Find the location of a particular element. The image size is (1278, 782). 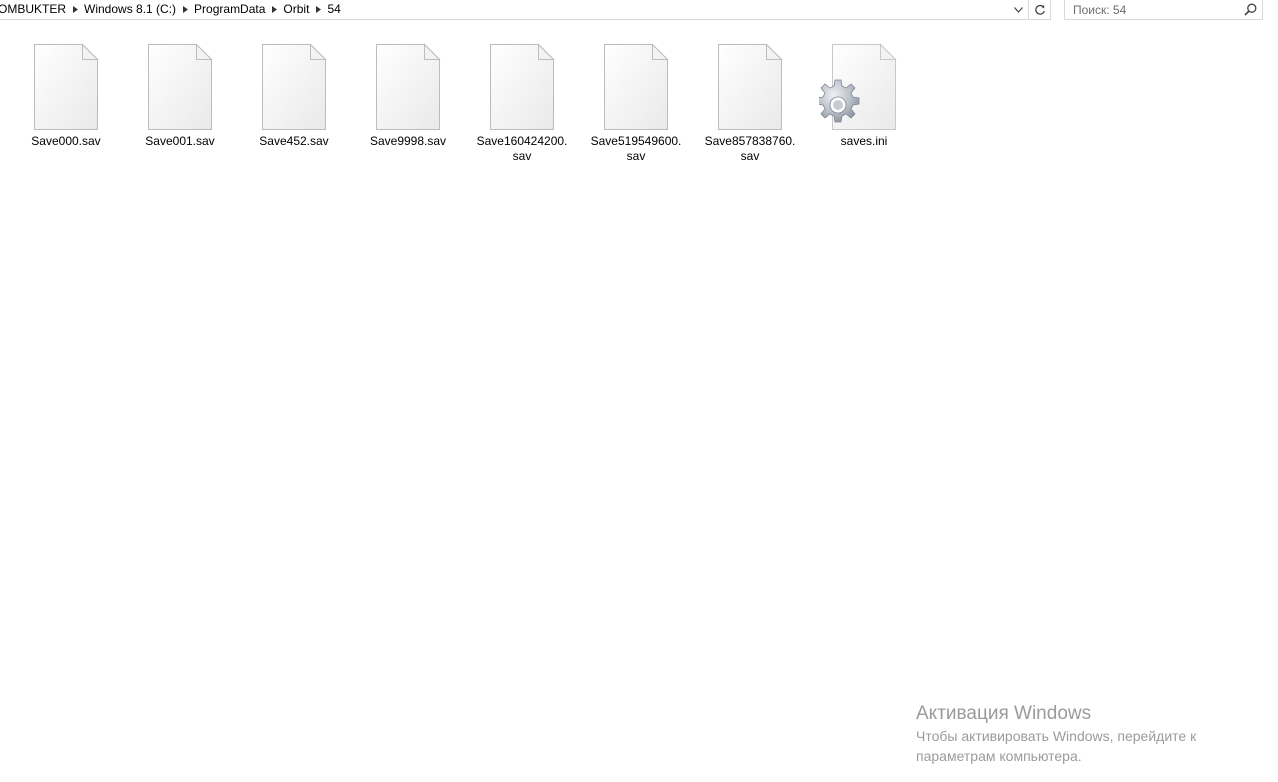

file-name: Save452.sav is located at coordinates (294, 141).